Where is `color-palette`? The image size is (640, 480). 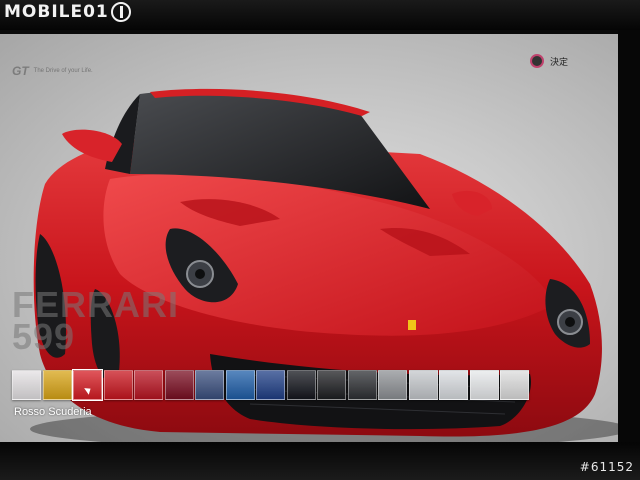 color-palette is located at coordinates (270, 385).